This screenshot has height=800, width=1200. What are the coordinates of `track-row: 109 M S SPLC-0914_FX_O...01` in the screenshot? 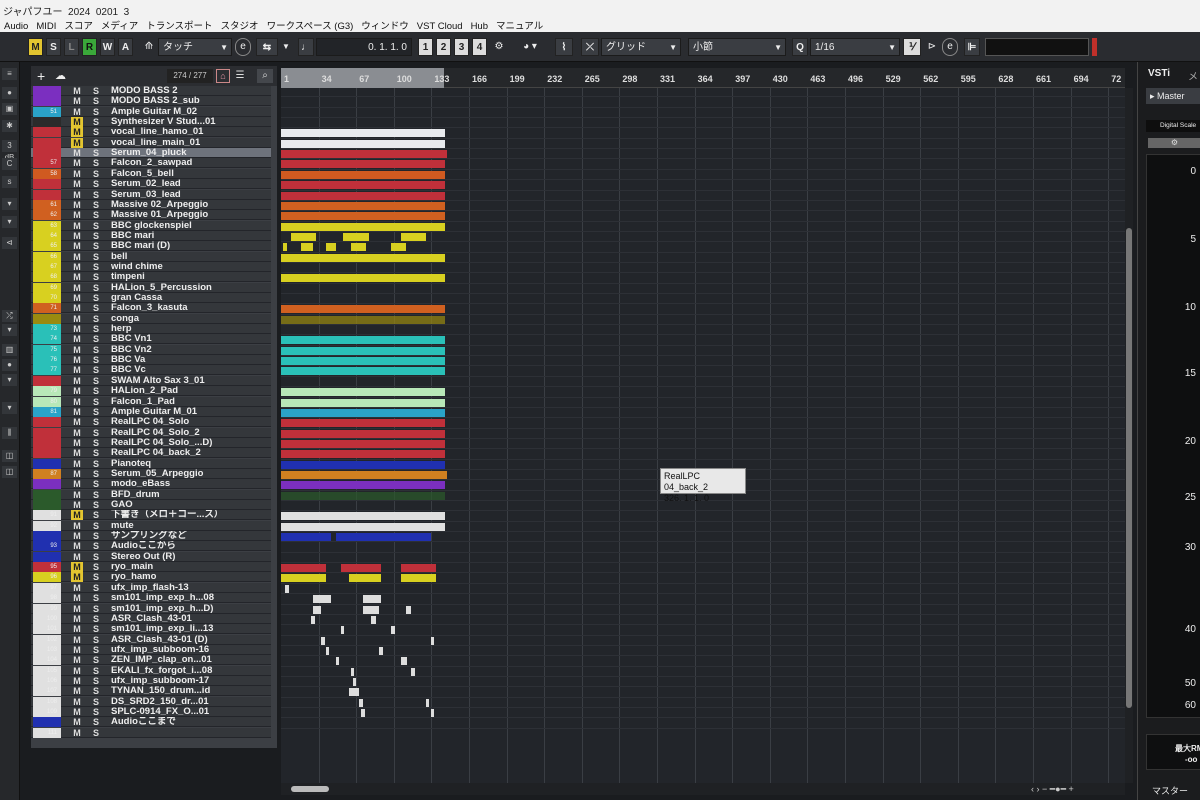 It's located at (151, 712).